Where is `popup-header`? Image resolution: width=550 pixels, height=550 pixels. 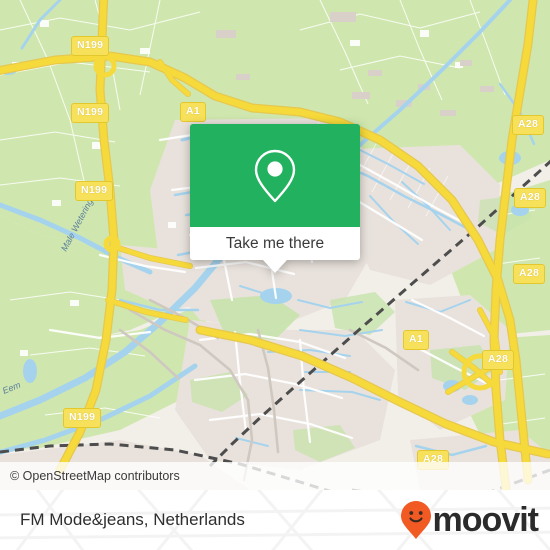 popup-header is located at coordinates (275, 175).